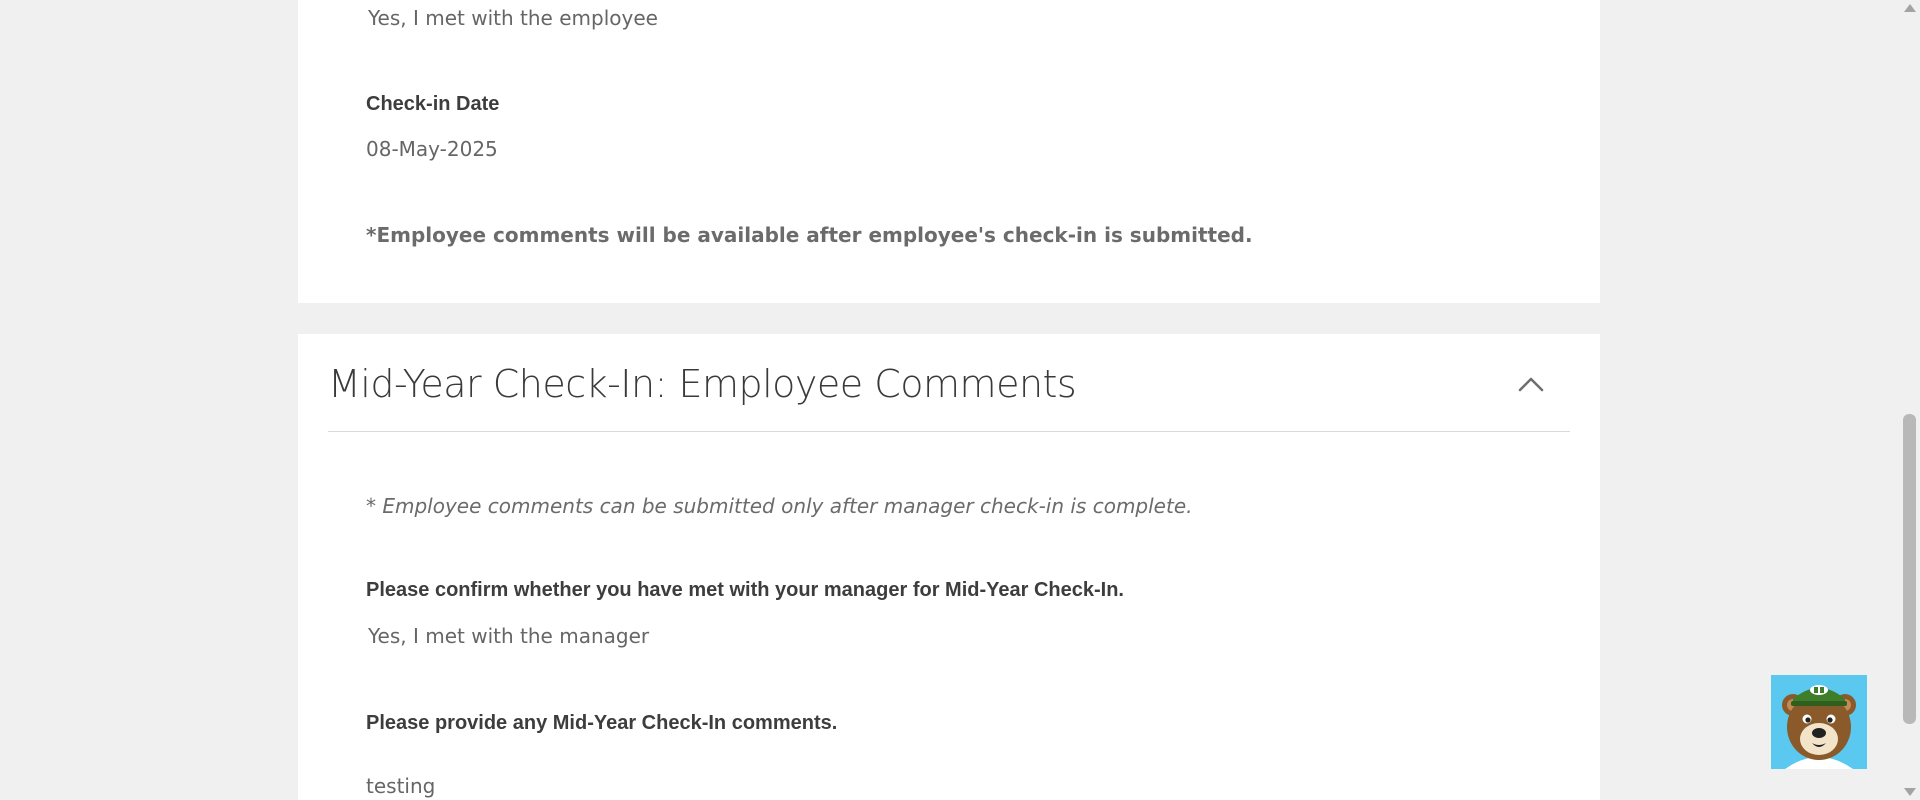 This screenshot has height=800, width=1920. Describe the element at coordinates (513, 18) in the screenshot. I see `met-with-employee-answer: Yes, I met with the employee` at that location.